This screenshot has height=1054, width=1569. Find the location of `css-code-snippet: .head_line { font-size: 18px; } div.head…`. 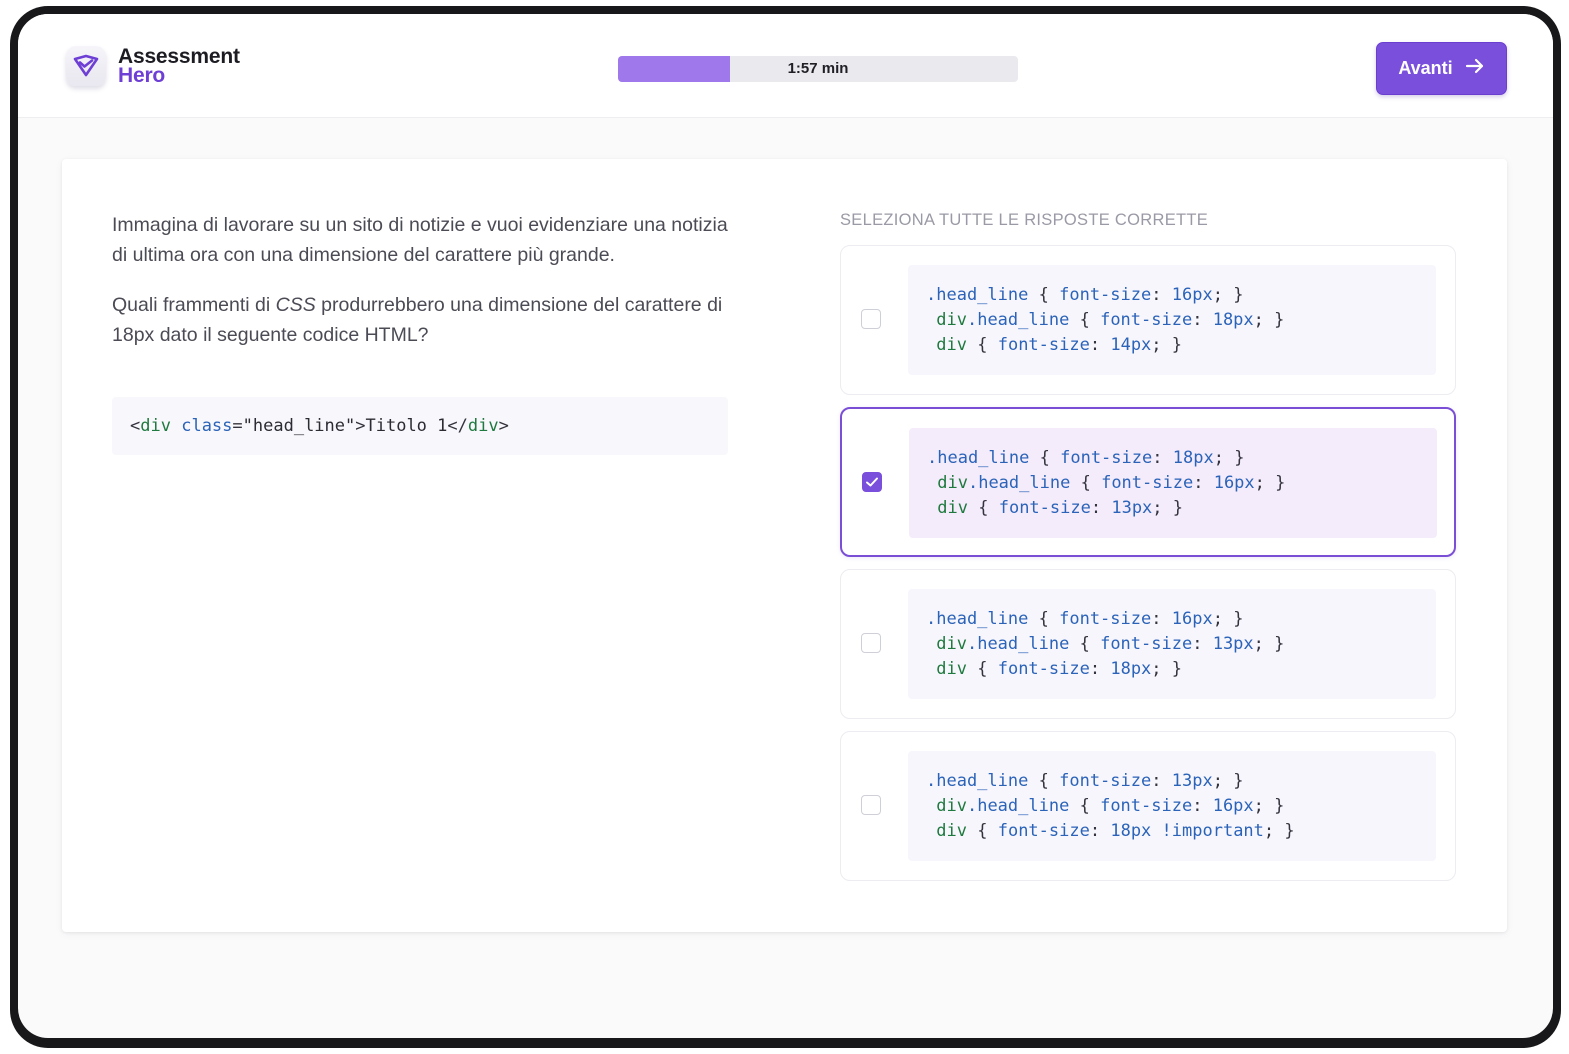

css-code-snippet: .head_line { font-size: 18px; } div.head… is located at coordinates (1173, 483).